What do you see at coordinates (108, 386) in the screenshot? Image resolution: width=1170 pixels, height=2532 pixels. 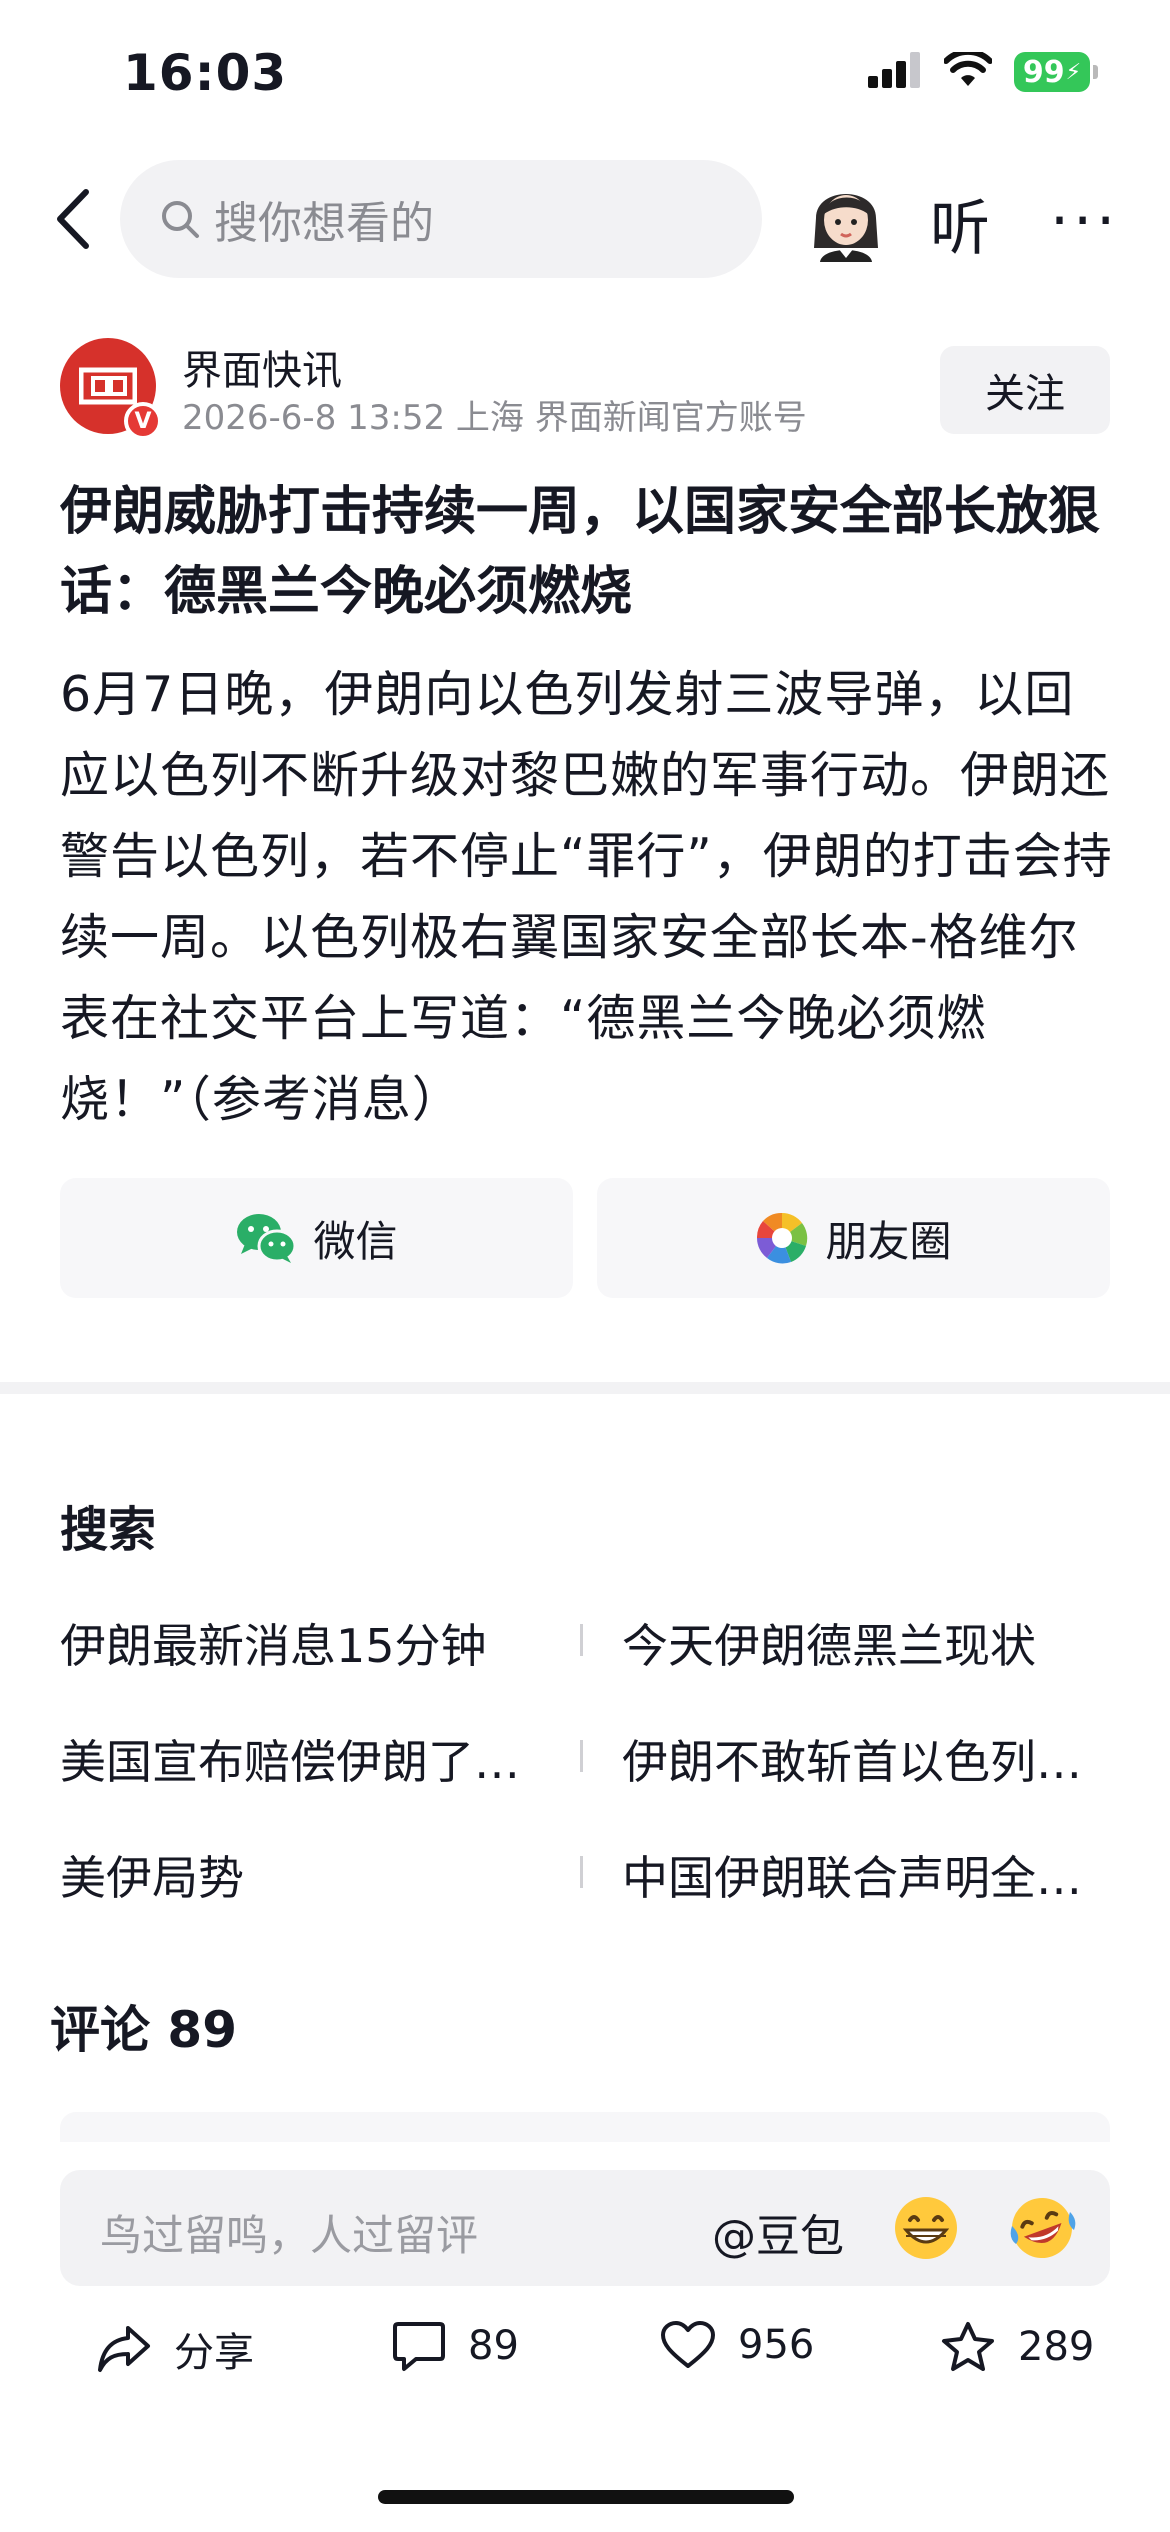 I see `jiemian-logo-icon` at bounding box center [108, 386].